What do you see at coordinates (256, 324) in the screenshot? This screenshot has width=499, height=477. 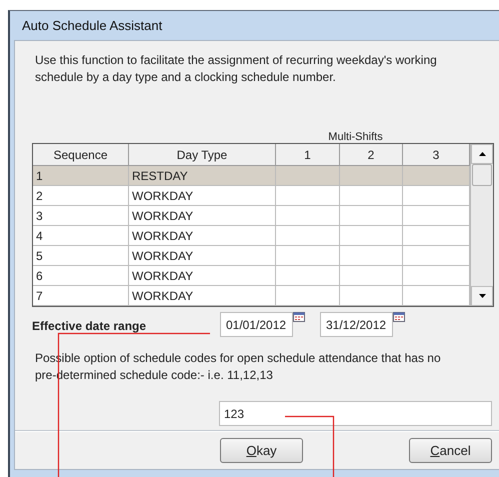 I see `date-field: 01/01/2012` at bounding box center [256, 324].